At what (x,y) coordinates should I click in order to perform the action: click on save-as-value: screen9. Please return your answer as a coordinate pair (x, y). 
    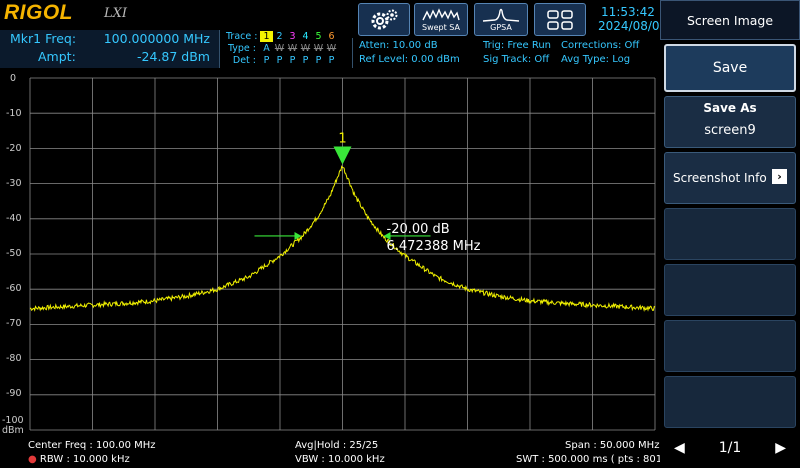
    Looking at the image, I should click on (730, 130).